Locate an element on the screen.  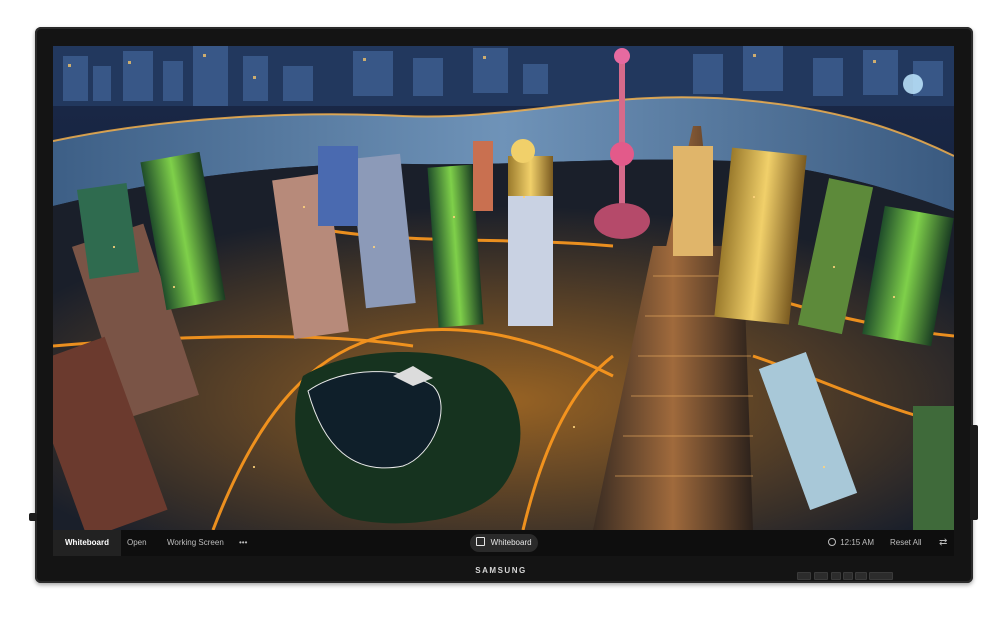
tab-working-screen: Working Screen is located at coordinates (195, 543).